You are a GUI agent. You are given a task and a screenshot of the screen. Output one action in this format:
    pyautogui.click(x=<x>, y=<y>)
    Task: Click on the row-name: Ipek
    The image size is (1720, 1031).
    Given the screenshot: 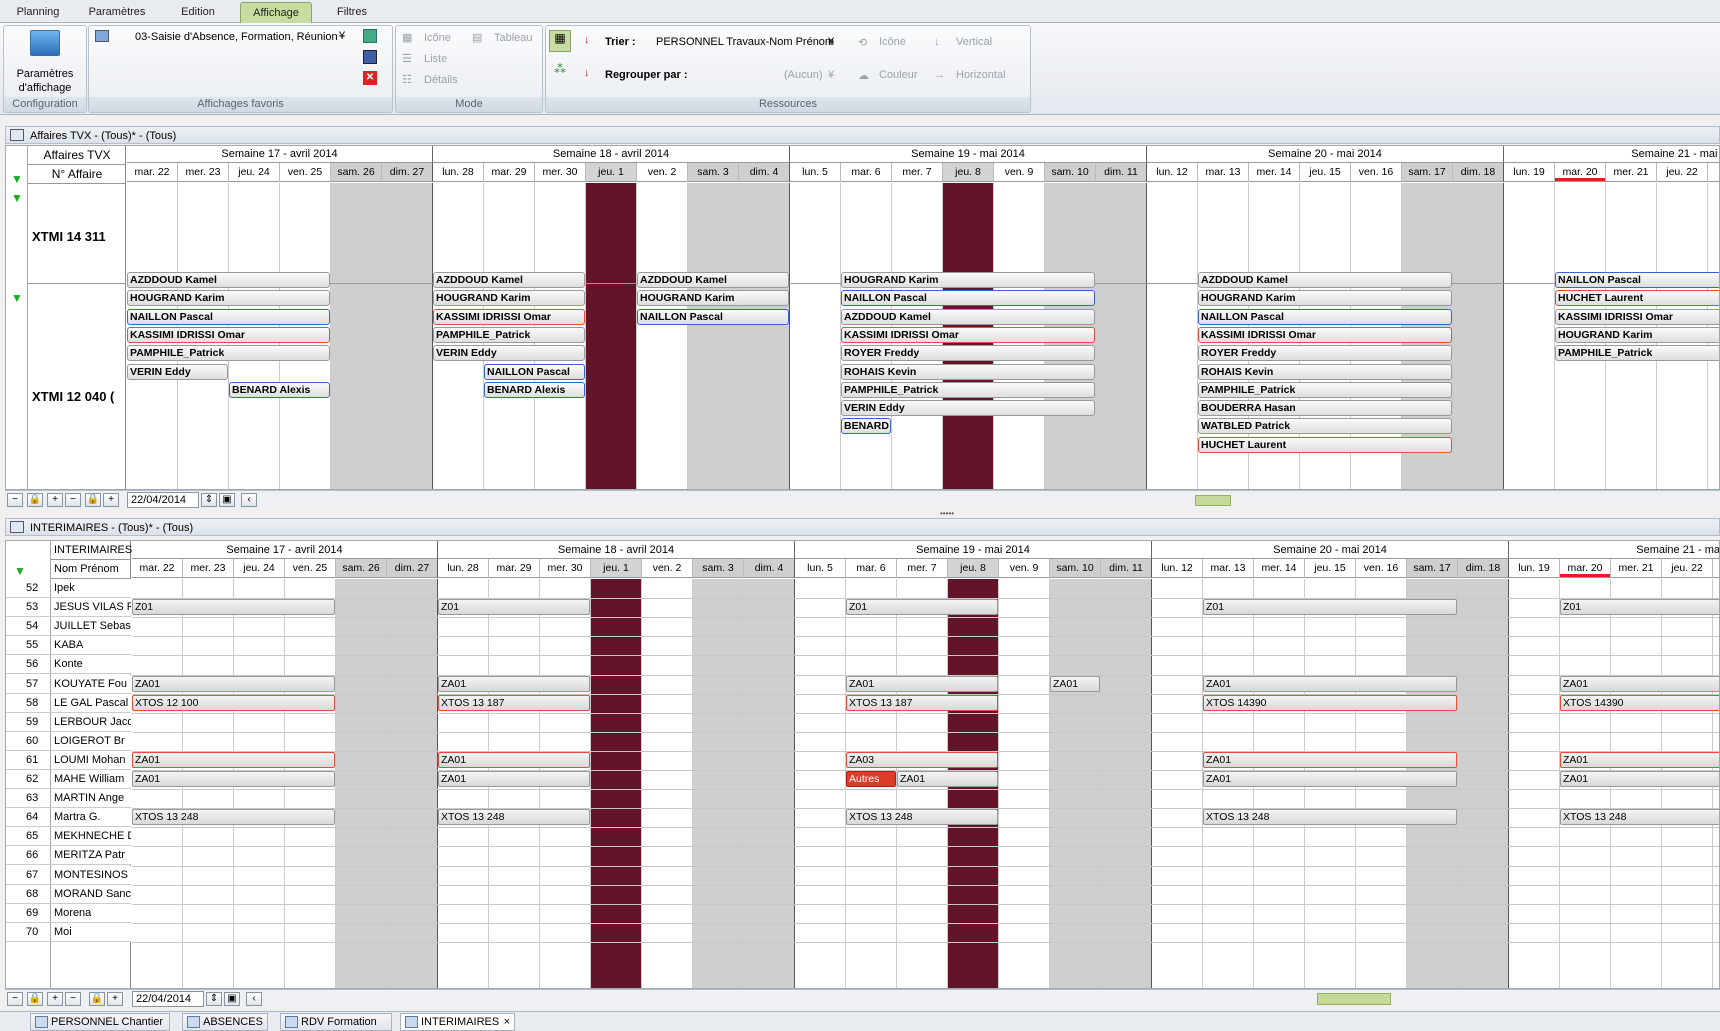 What is the action you would take?
    pyautogui.click(x=91, y=588)
    